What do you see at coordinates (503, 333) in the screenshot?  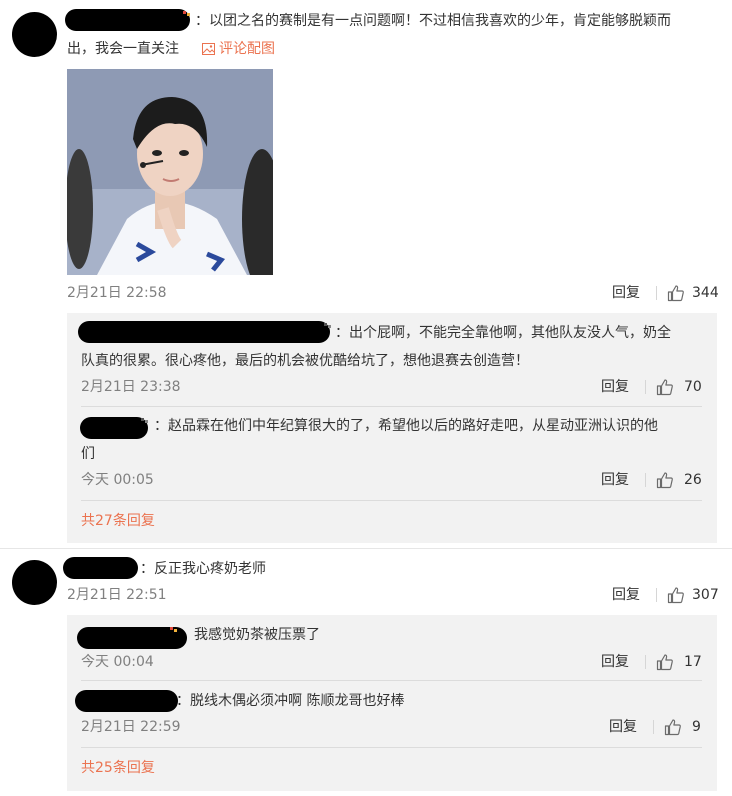 I see `reply-text: ：出个屁啊，不能完全靠他啊，其他队友没人气，奶全` at bounding box center [503, 333].